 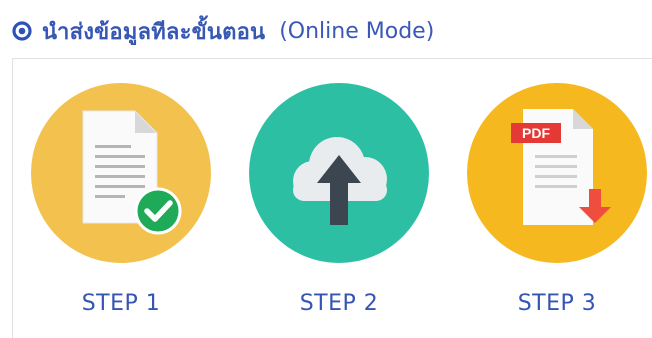 I want to click on pdf-badge-text: PDF, so click(x=536, y=133).